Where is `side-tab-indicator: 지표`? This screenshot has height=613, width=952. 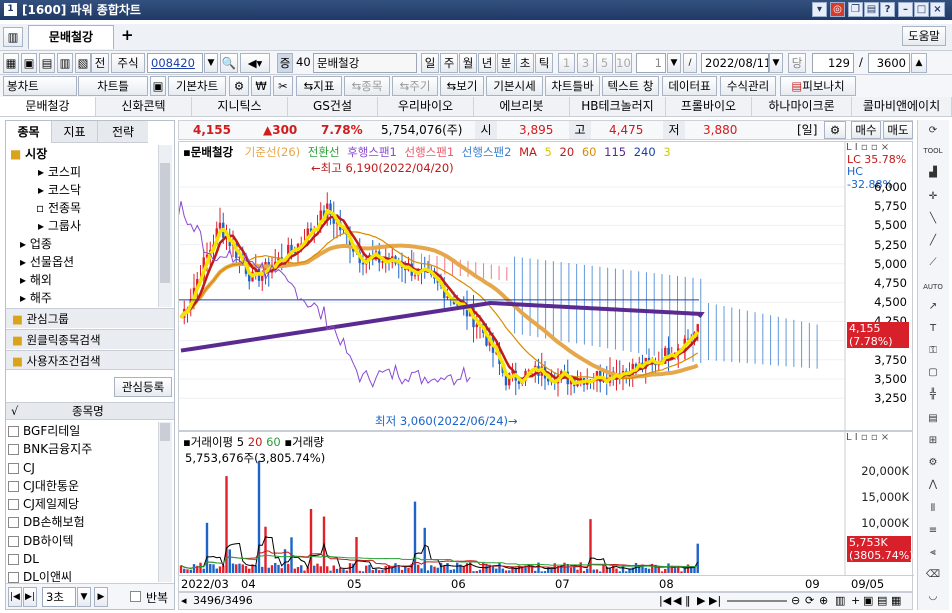 side-tab-indicator: 지표 is located at coordinates (75, 132).